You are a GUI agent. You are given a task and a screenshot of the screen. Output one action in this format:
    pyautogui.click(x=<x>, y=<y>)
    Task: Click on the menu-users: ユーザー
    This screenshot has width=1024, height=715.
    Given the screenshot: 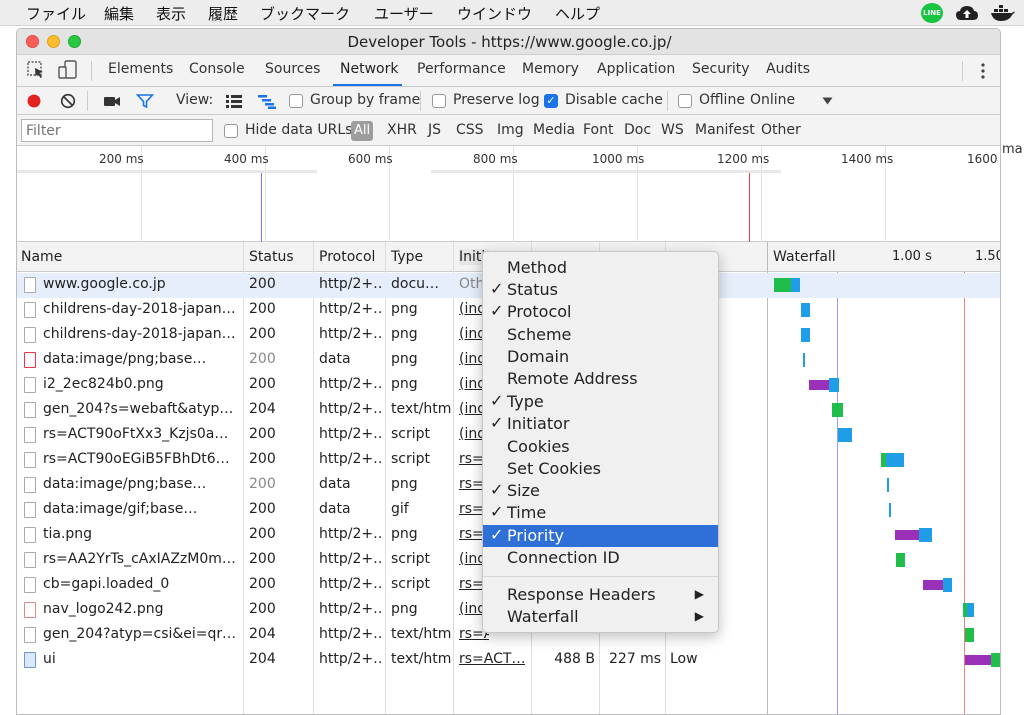 What is the action you would take?
    pyautogui.click(x=404, y=13)
    